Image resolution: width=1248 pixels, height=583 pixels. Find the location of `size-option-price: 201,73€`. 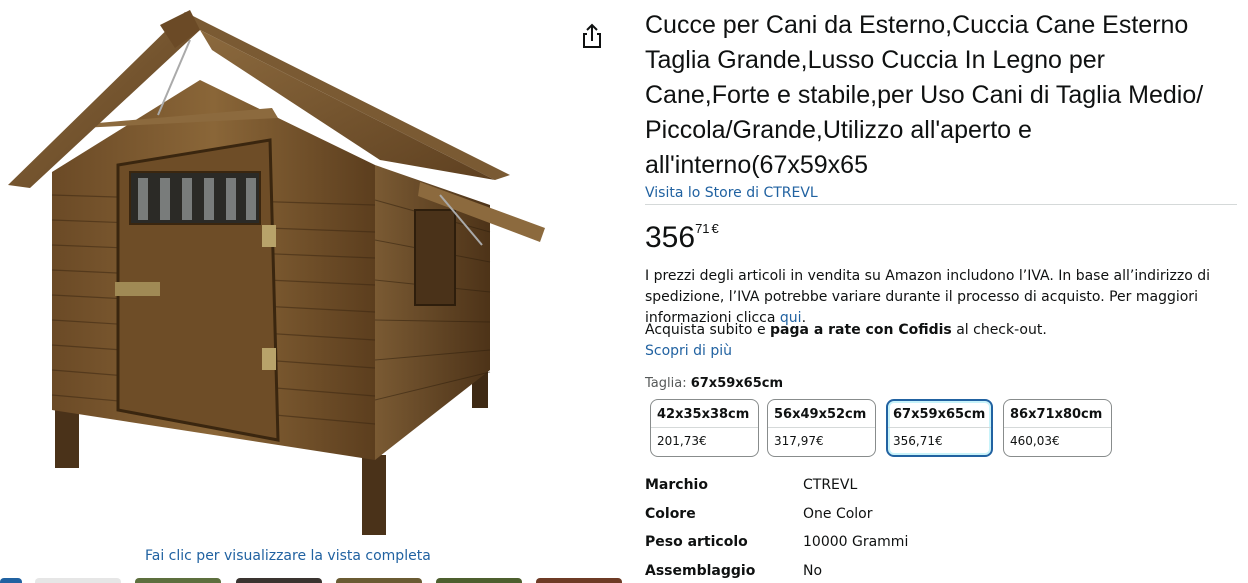

size-option-price: 201,73€ is located at coordinates (682, 441).